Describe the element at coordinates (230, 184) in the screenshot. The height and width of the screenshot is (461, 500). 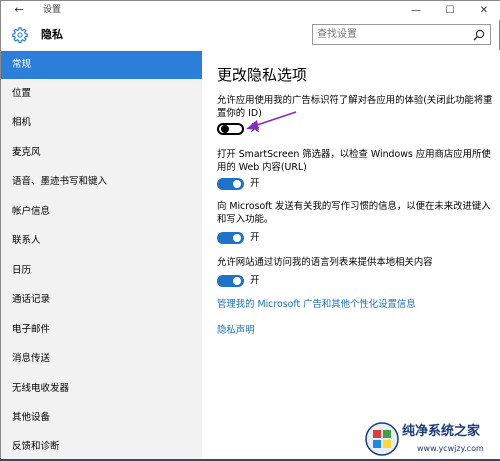
I see `smartscreen-toggle` at that location.